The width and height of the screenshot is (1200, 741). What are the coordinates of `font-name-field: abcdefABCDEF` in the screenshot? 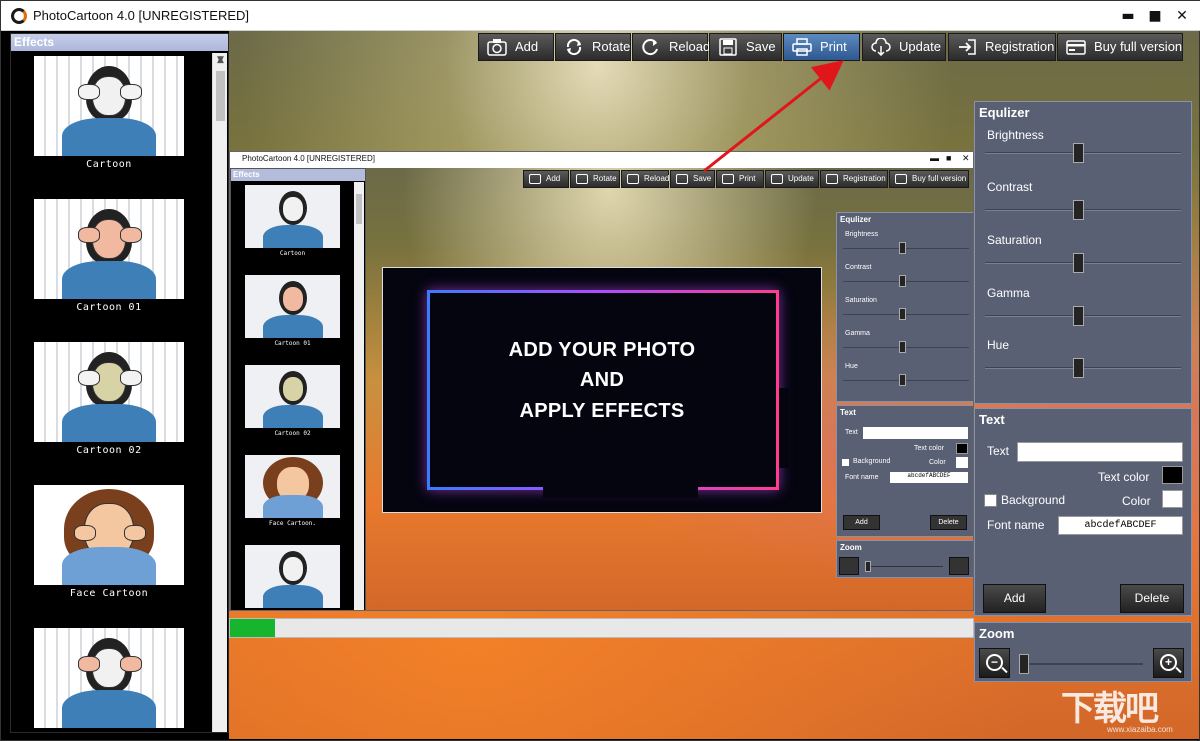 It's located at (1120, 525).